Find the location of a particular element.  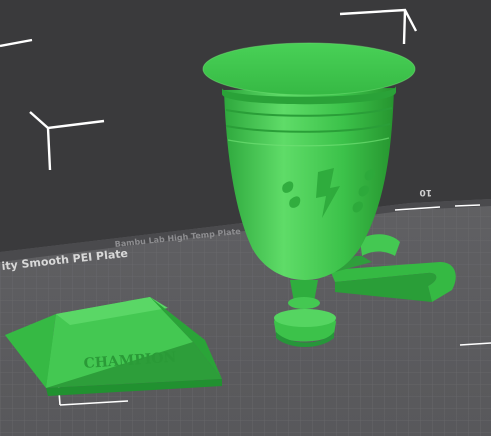

axis-marker-top-right is located at coordinates (378, 26).